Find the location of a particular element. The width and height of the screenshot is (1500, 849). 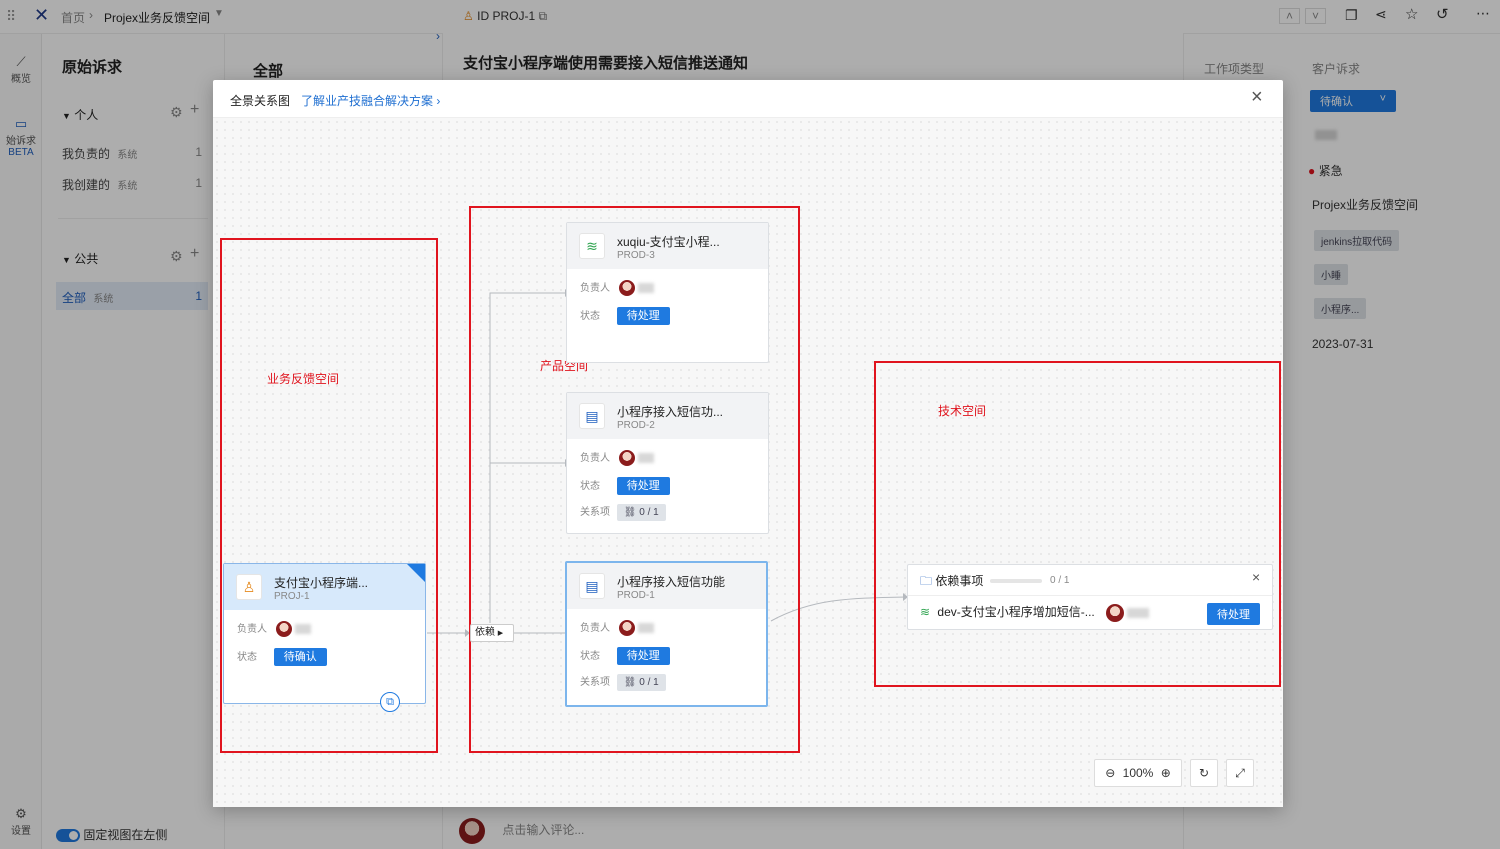

edge-label: 依赖 ▶ is located at coordinates (492, 633).